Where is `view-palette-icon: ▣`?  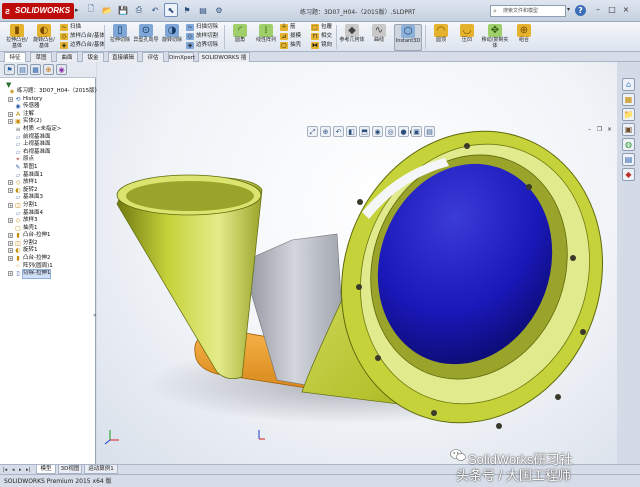 view-palette-icon: ▣ is located at coordinates (628, 129).